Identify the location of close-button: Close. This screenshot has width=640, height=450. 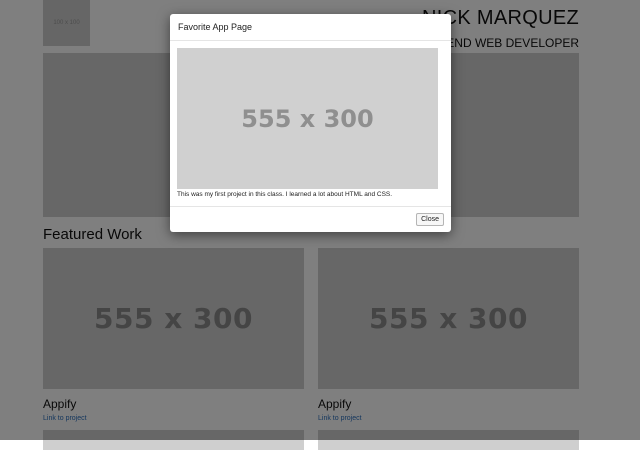
(430, 219).